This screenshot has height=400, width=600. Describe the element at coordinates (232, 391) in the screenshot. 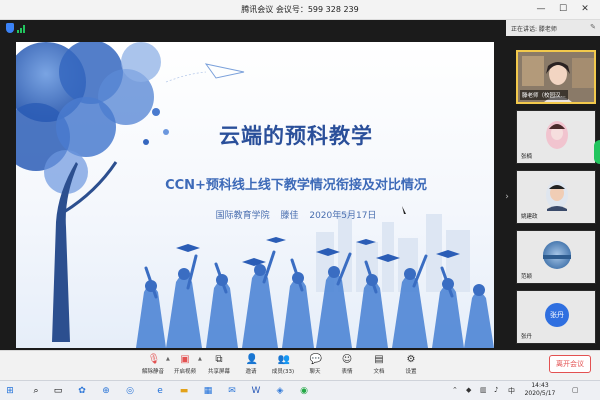

I see `mail-icon: ✉` at that location.